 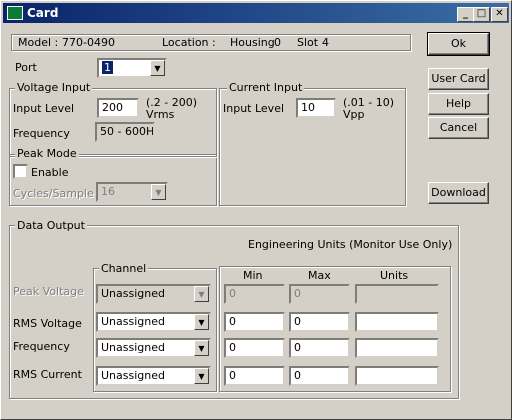 What do you see at coordinates (319, 322) in the screenshot?
I see `max-field-rms-voltage: 0` at bounding box center [319, 322].